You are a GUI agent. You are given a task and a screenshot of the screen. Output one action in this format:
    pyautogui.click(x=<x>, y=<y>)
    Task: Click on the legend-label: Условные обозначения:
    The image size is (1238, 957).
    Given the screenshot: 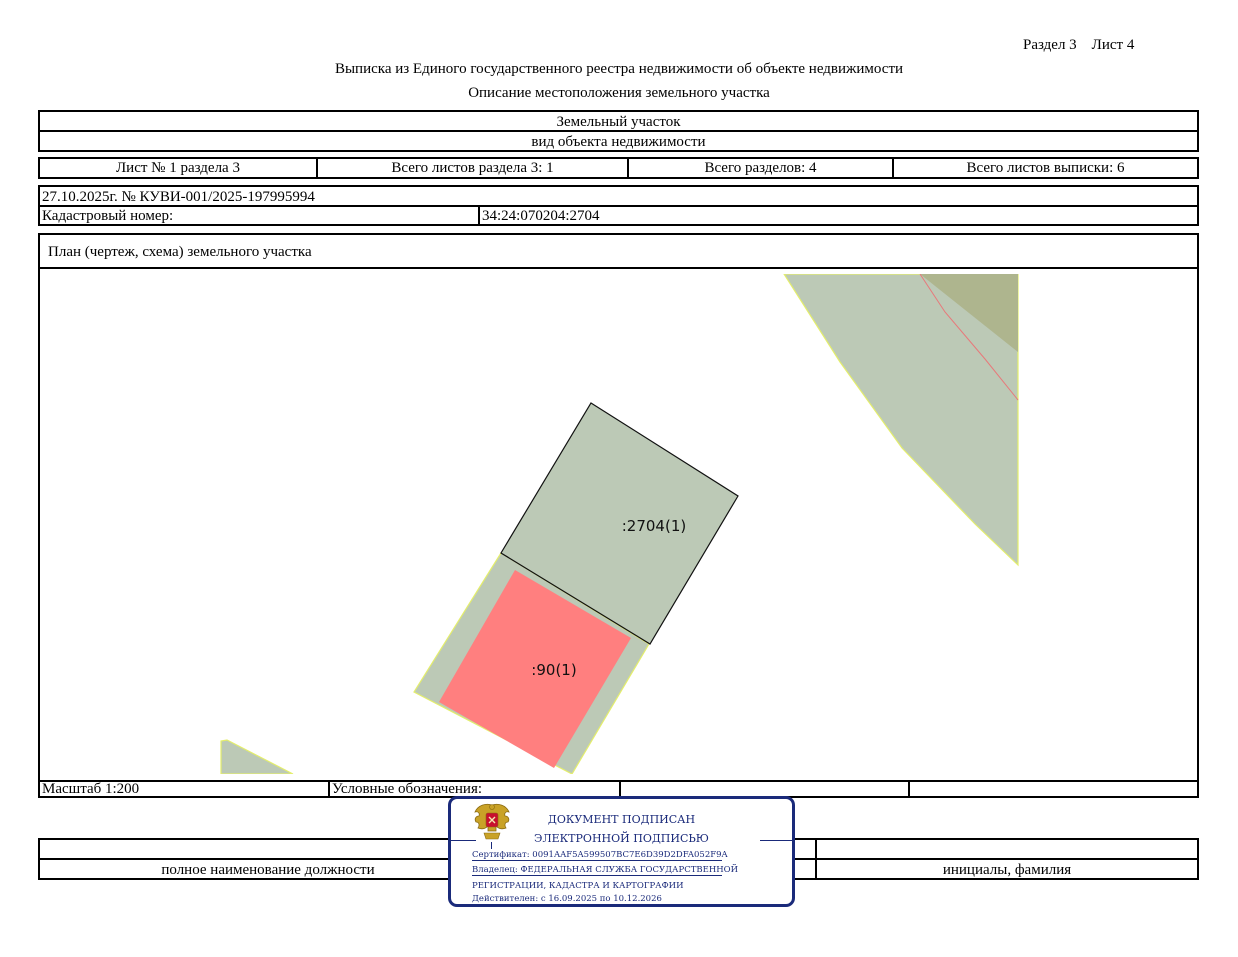 What is the action you would take?
    pyautogui.click(x=407, y=788)
    